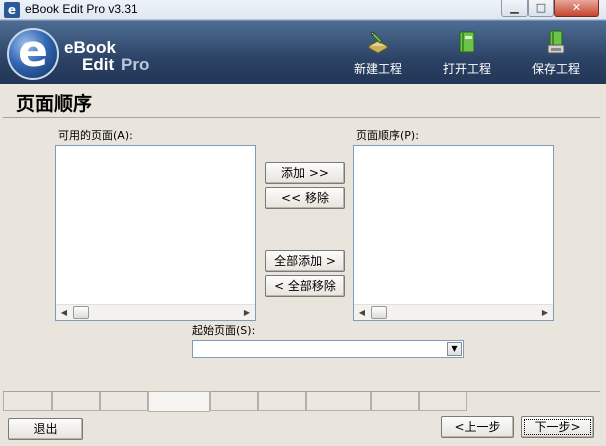  I want to click on open-project-icon, so click(467, 42).